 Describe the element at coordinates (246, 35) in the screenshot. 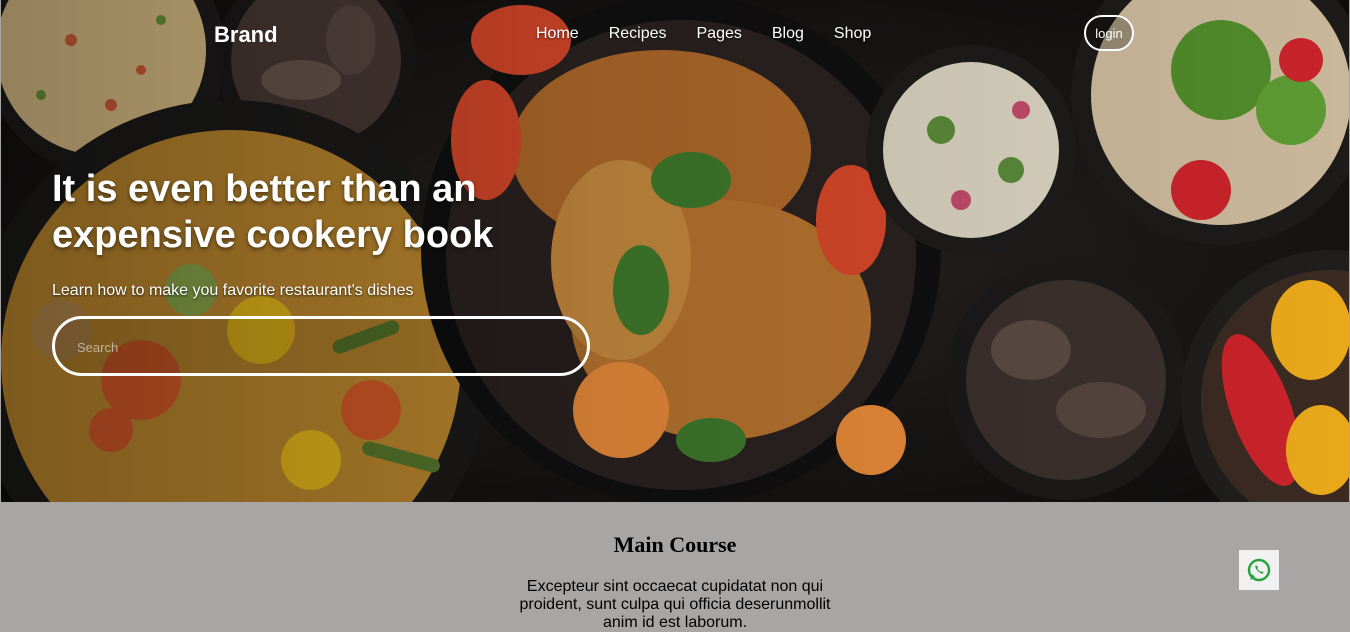

I see `brand-logo: Brand` at that location.